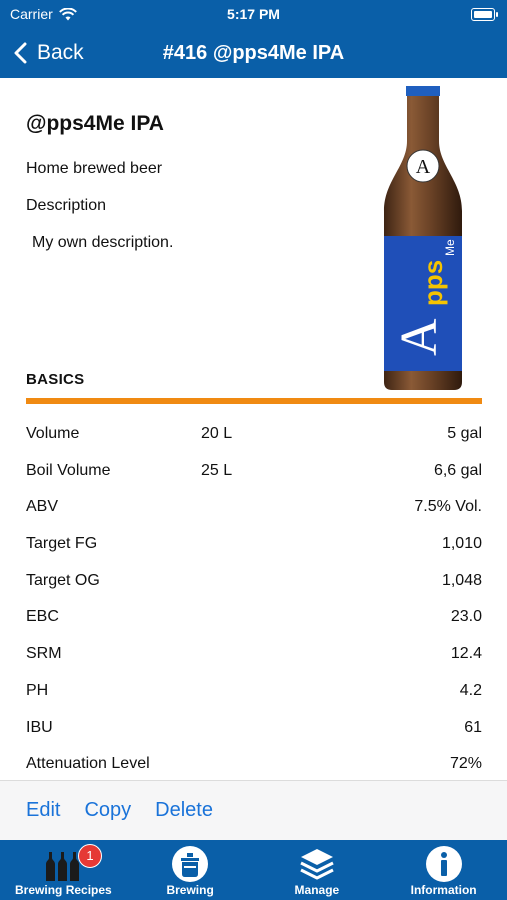  I want to click on section-divider, so click(254, 401).